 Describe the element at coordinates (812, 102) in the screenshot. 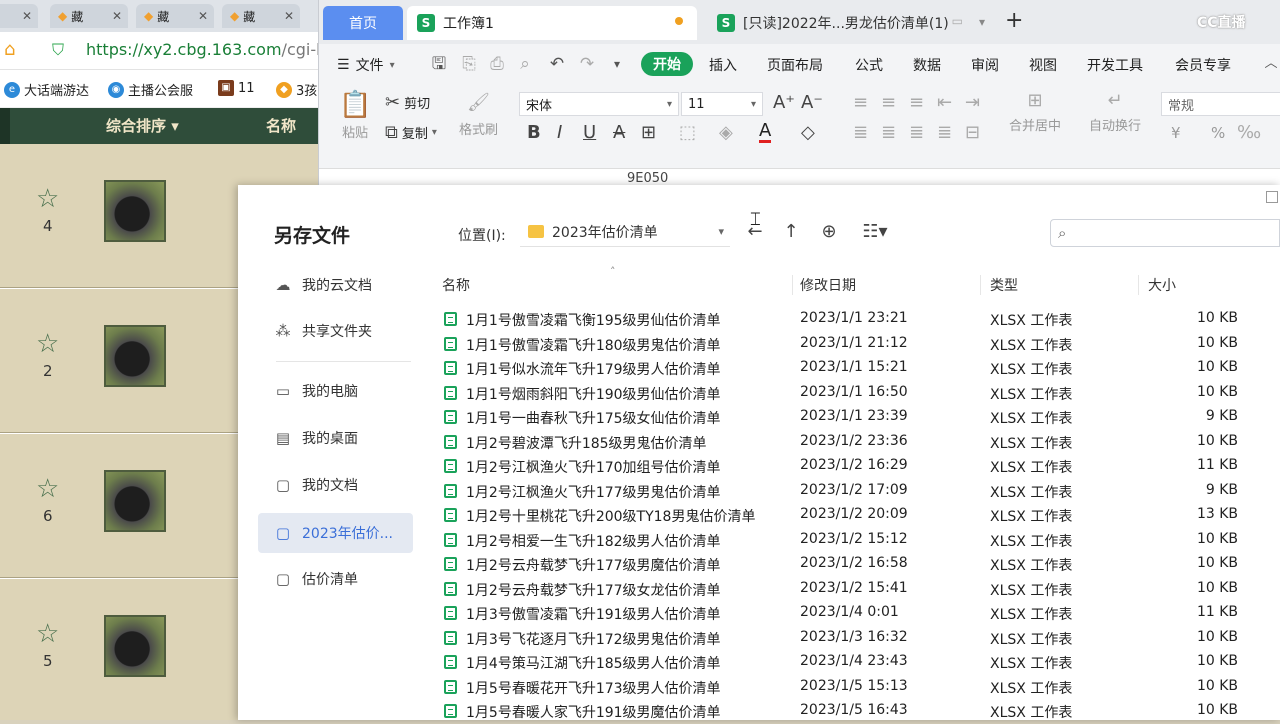

I see `decrease-font-icon: A⁻` at that location.